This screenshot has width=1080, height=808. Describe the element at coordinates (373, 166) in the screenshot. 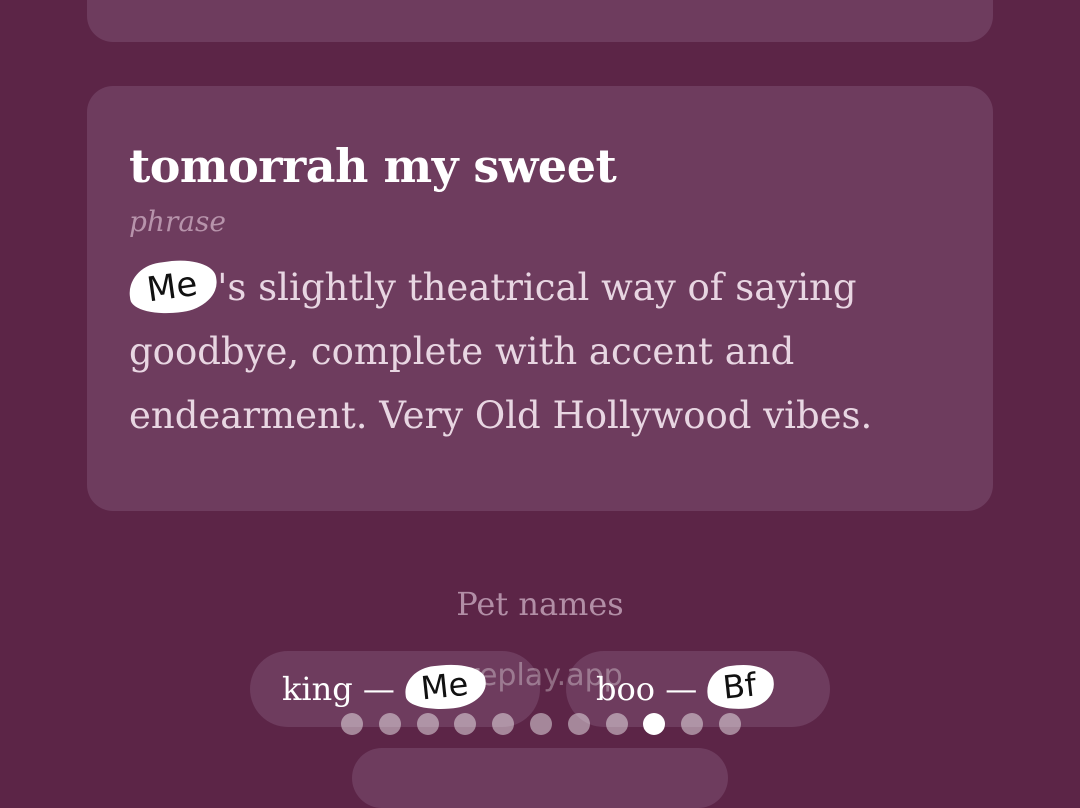

I see `entry-term: tomorrah my sweet` at that location.